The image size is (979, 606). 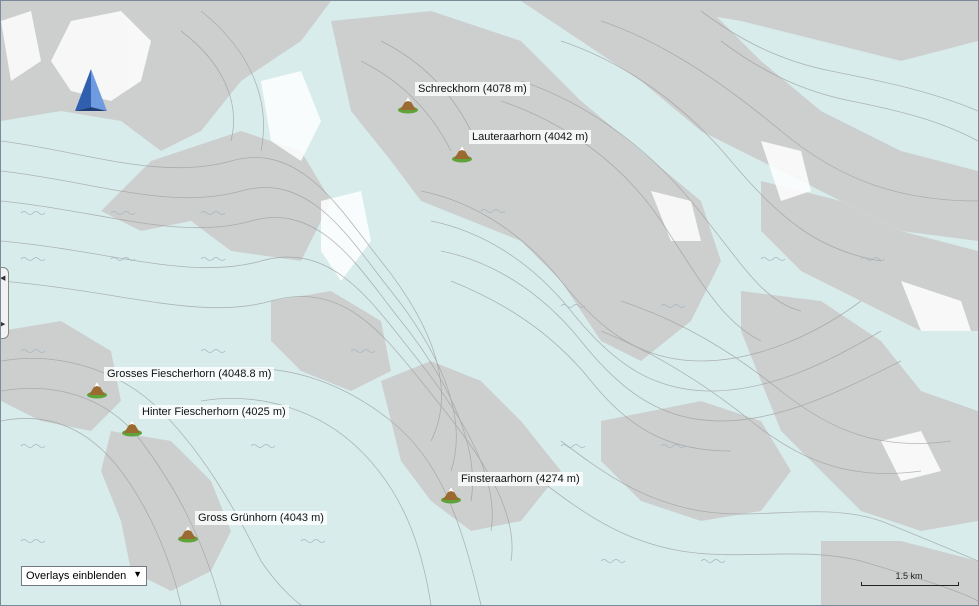 What do you see at coordinates (3, 278) in the screenshot?
I see `chevron-left-icon: ◀` at bounding box center [3, 278].